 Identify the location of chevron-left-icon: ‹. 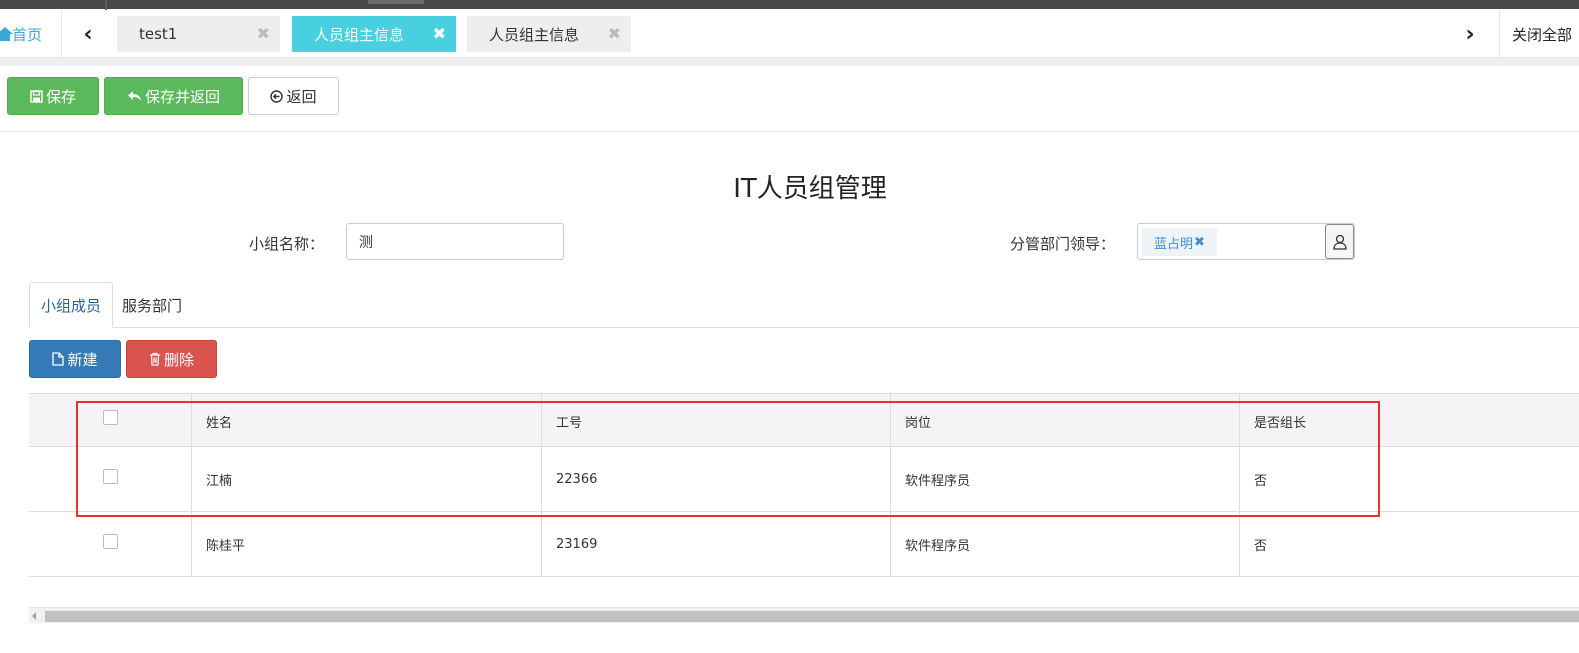
(88, 34).